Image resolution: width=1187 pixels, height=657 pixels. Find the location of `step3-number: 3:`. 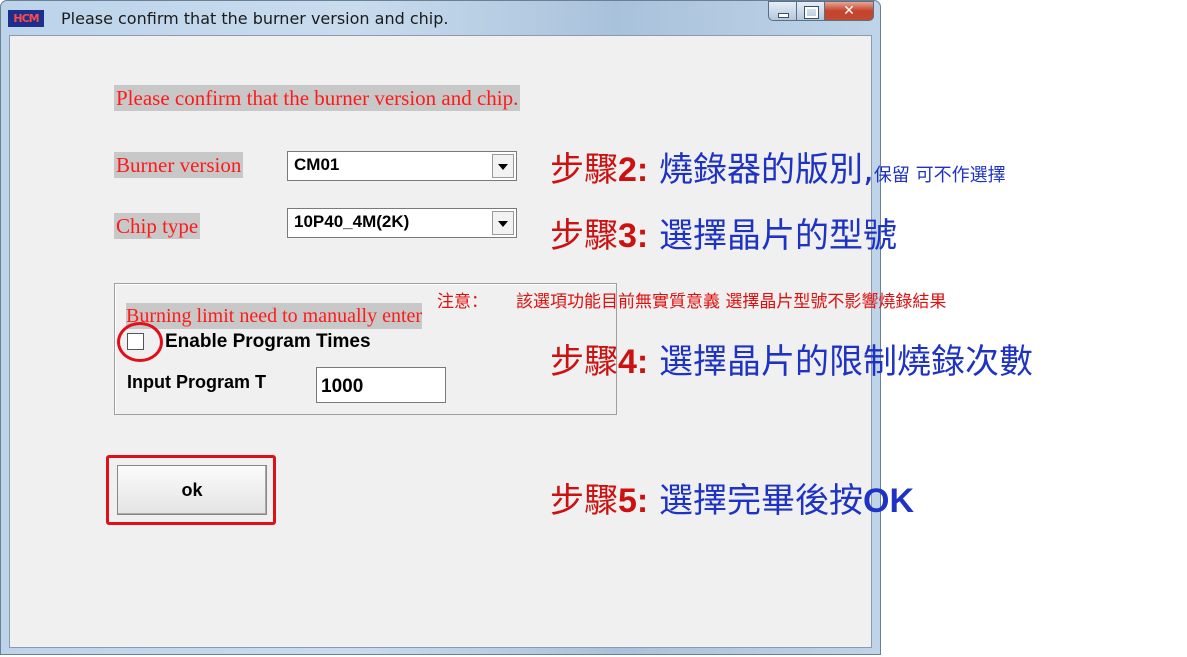

step3-number: 3: is located at coordinates (633, 236).